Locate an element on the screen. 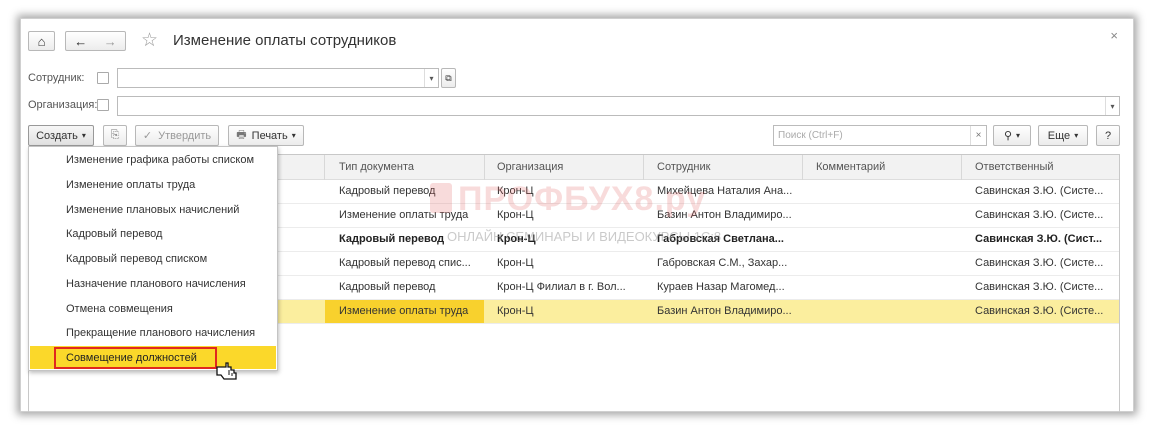 The width and height of the screenshot is (1153, 431). search-placeholder: Поиск (Ctrl+F) is located at coordinates (810, 135).